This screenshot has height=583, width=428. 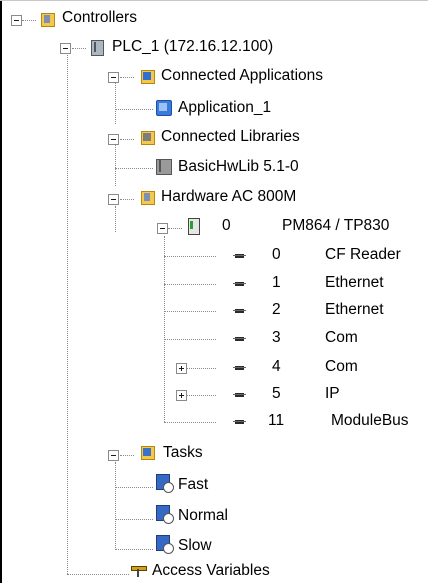 I want to click on module-position: 1, so click(x=276, y=282).